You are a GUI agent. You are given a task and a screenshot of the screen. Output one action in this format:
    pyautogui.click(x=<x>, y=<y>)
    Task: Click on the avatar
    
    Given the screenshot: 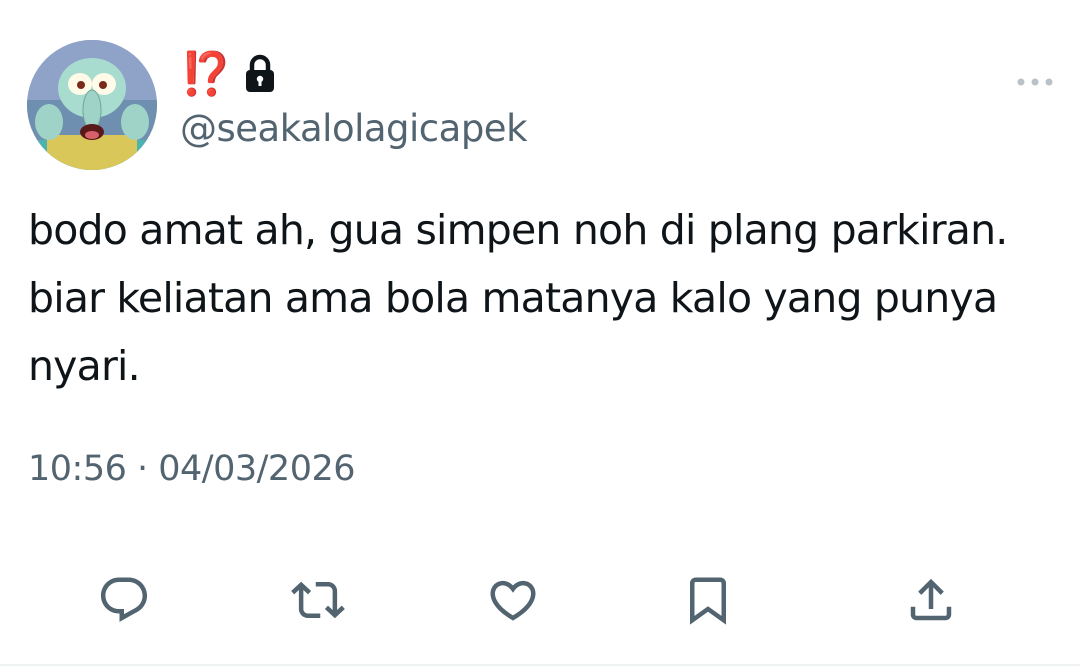 What is the action you would take?
    pyautogui.click(x=92, y=105)
    